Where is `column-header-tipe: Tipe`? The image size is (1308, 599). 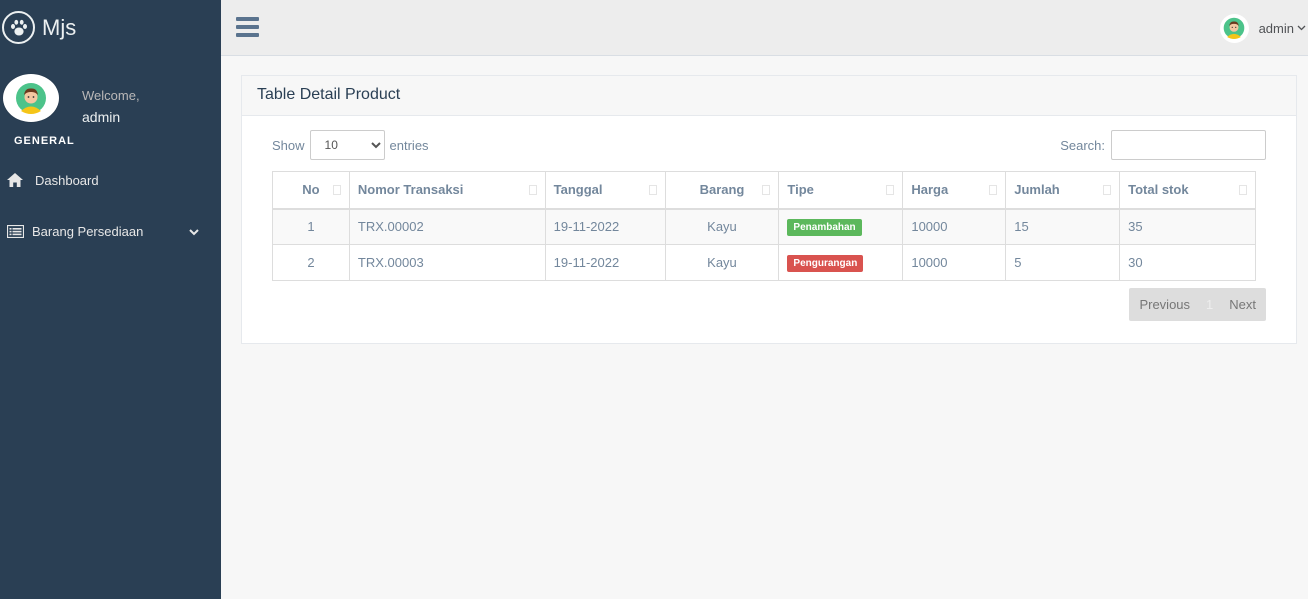
column-header-tipe: Tipe is located at coordinates (841, 190).